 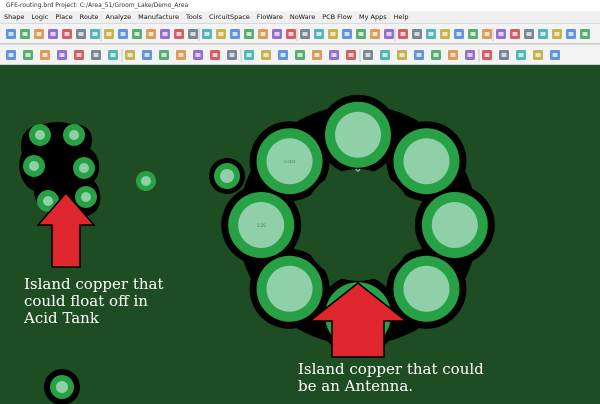 What do you see at coordinates (453, 55) in the screenshot?
I see `alert-icon` at bounding box center [453, 55].